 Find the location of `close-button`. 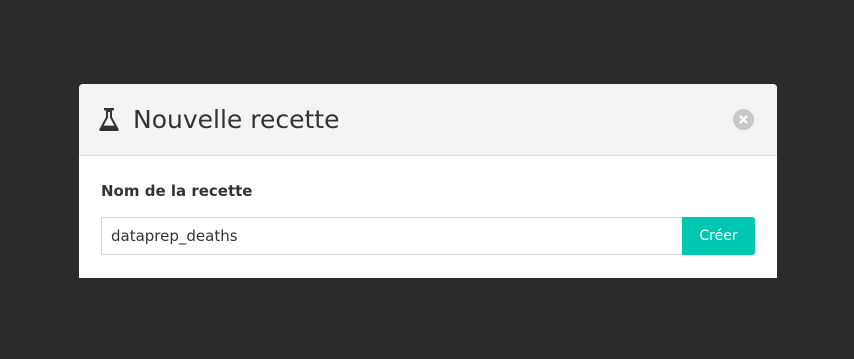

close-button is located at coordinates (743, 119).